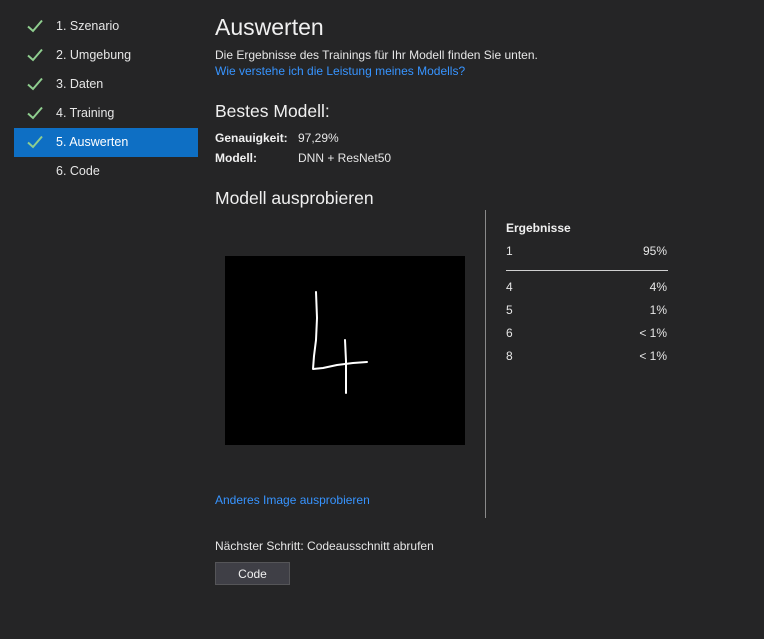  Describe the element at coordinates (538, 228) in the screenshot. I see `results-header: Ergebnisse` at that location.